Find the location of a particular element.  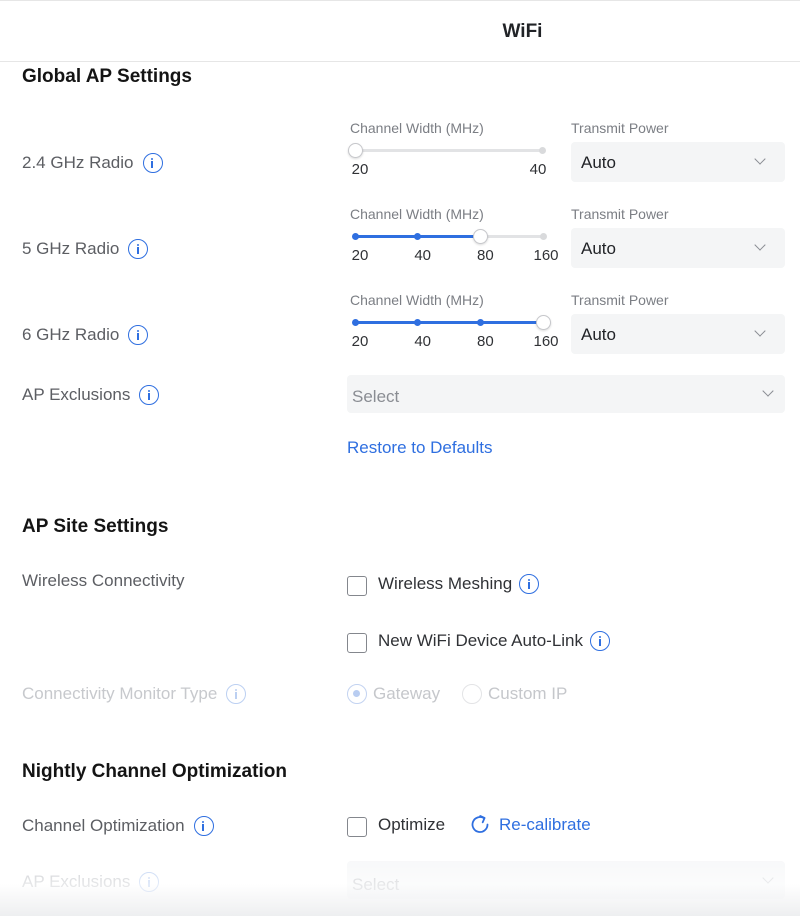

wireless-meshing-row: Wireless Meshing is located at coordinates (459, 584).